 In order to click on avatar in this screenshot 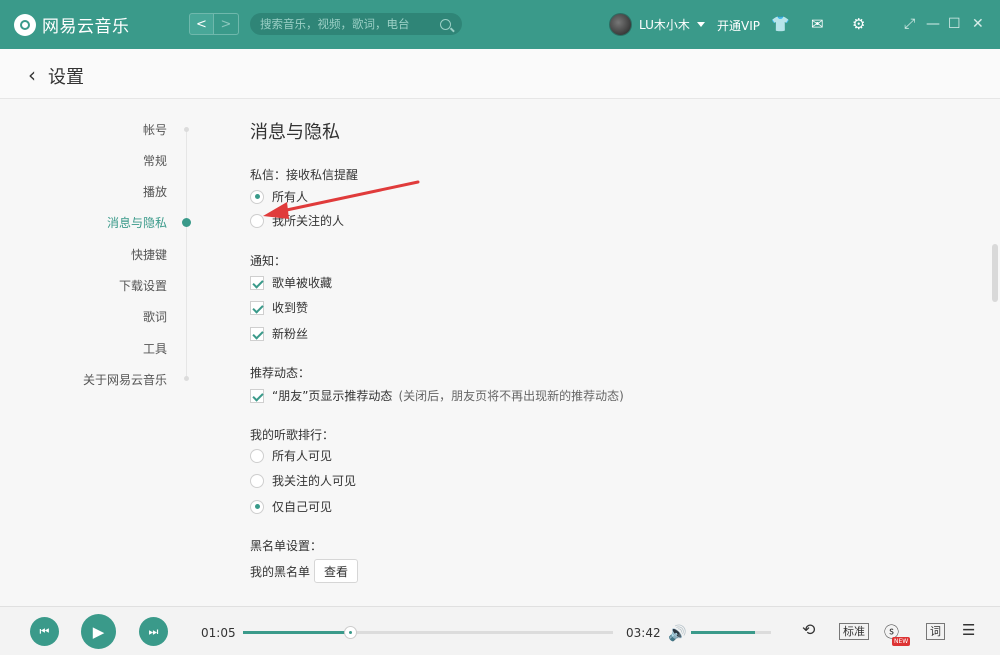, I will do `click(620, 24)`.